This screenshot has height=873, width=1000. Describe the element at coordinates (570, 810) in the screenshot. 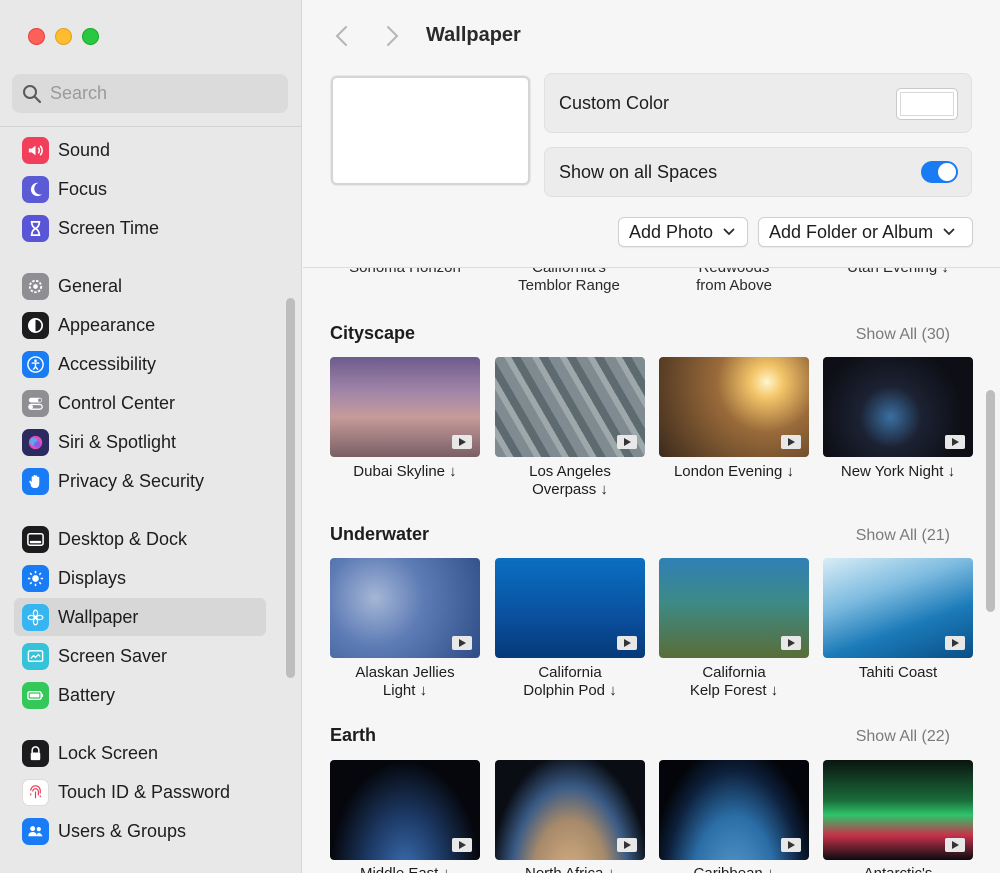

I see `wallpaper-tile-north-africa` at that location.